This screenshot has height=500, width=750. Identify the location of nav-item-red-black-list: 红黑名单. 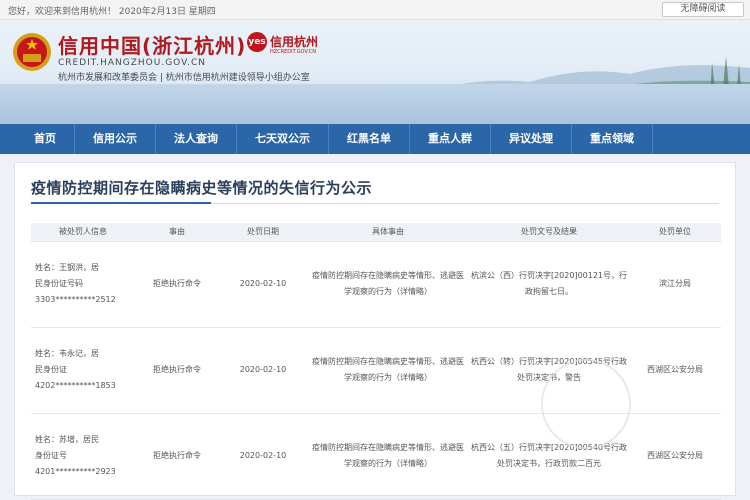
(369, 139).